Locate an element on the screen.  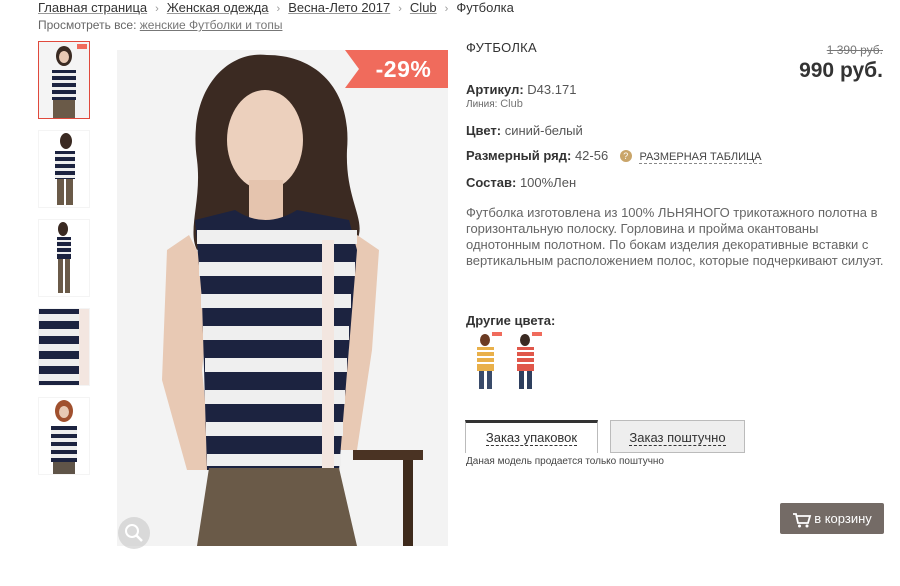
color-swatch-yellow is located at coordinates (485, 360).